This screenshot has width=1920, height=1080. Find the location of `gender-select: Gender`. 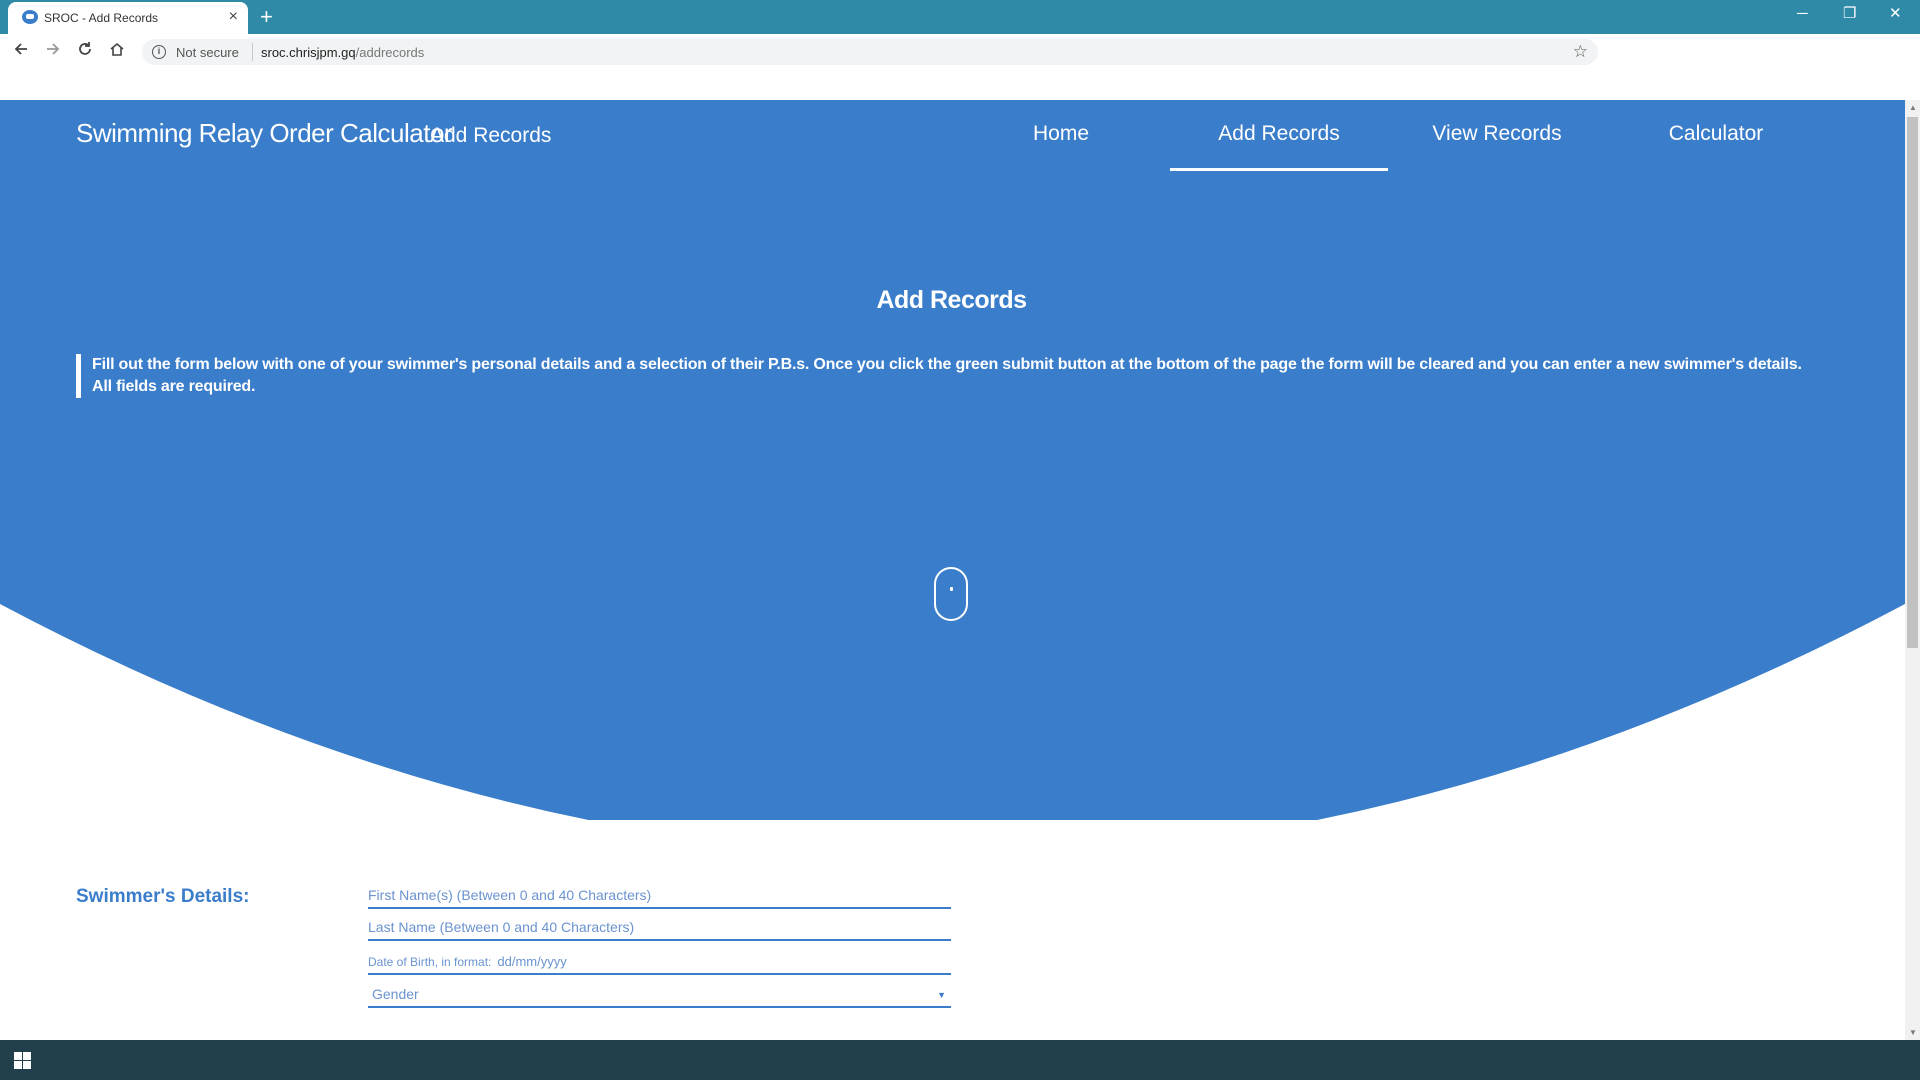

gender-select: Gender is located at coordinates (659, 996).